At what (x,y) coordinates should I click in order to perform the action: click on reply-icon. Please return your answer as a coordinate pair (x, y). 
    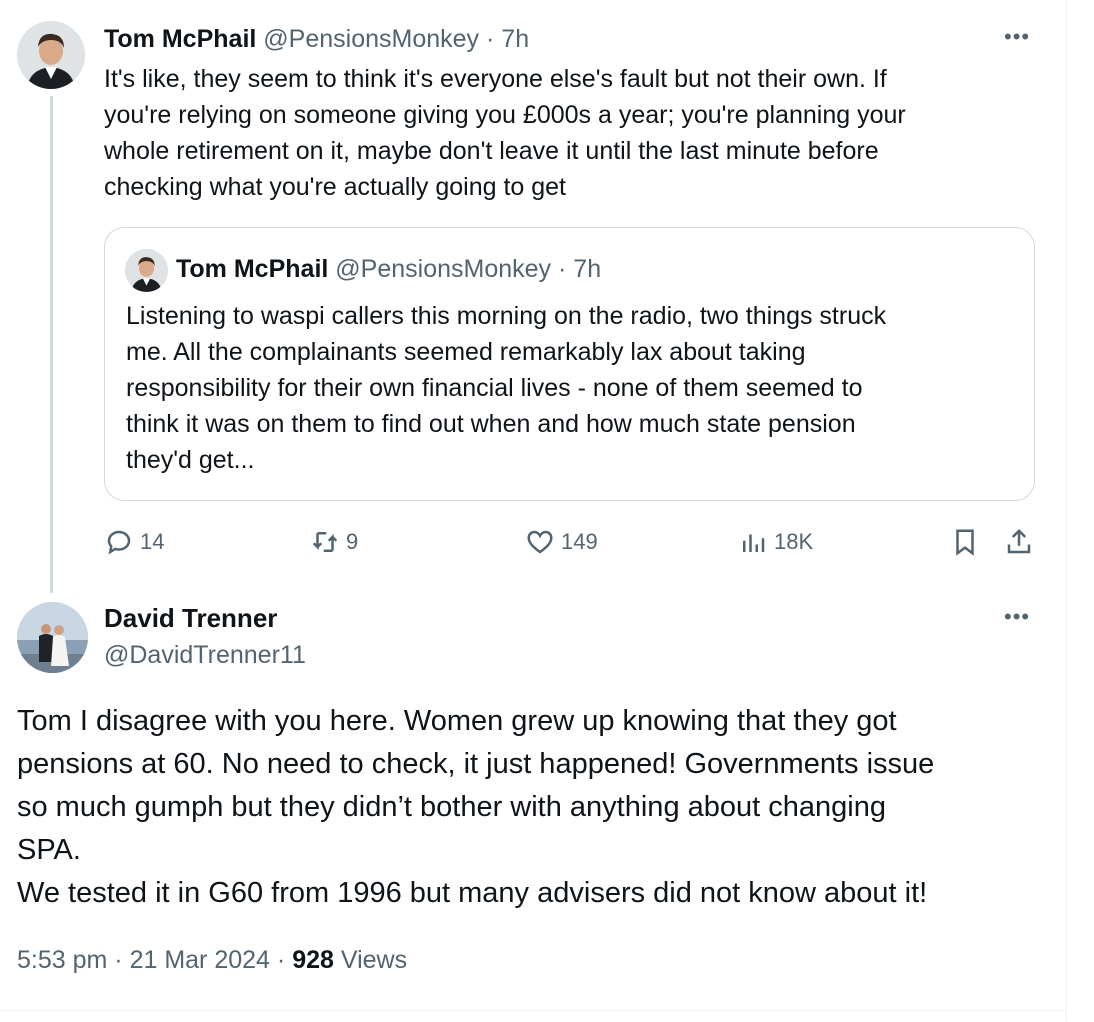
    Looking at the image, I should click on (119, 542).